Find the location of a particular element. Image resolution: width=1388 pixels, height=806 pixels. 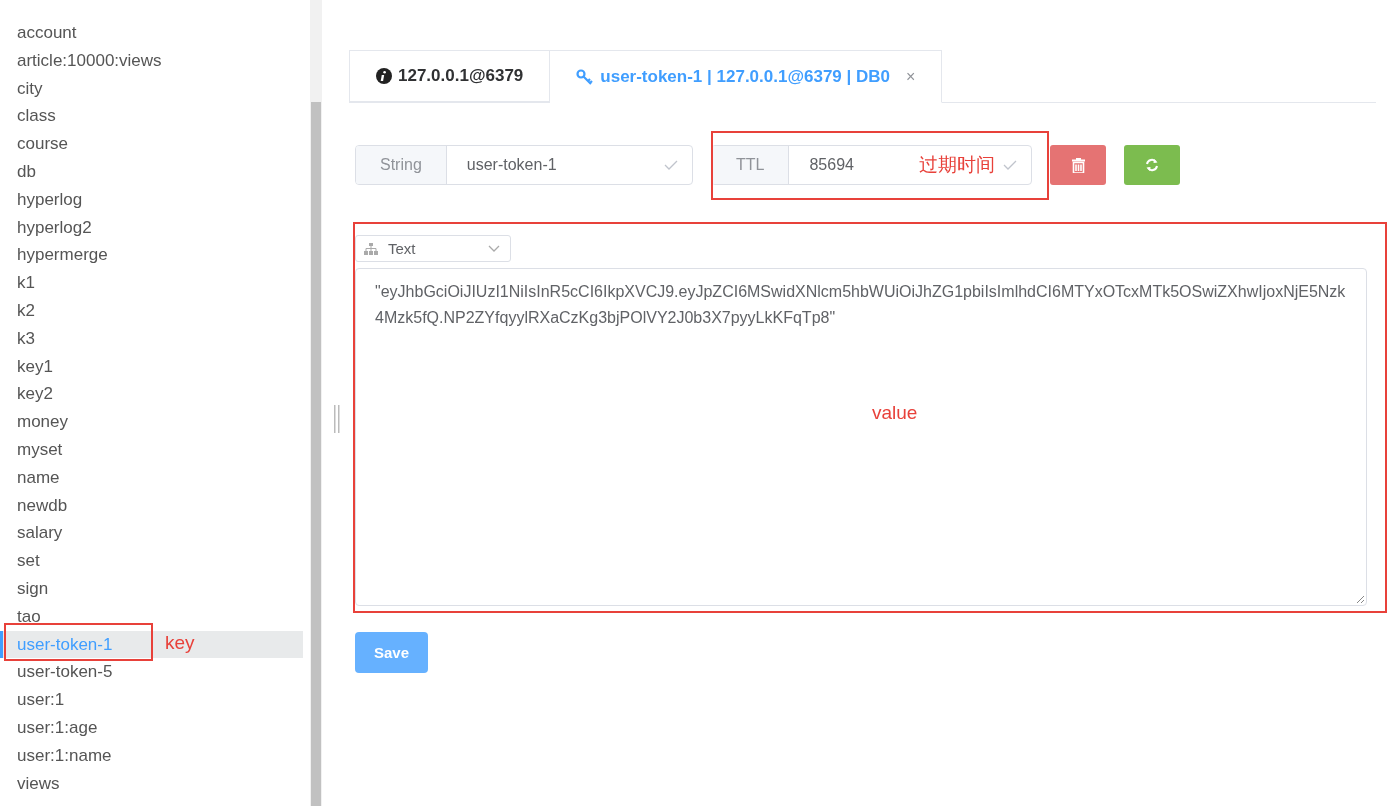

annotation-label: value is located at coordinates (895, 413).